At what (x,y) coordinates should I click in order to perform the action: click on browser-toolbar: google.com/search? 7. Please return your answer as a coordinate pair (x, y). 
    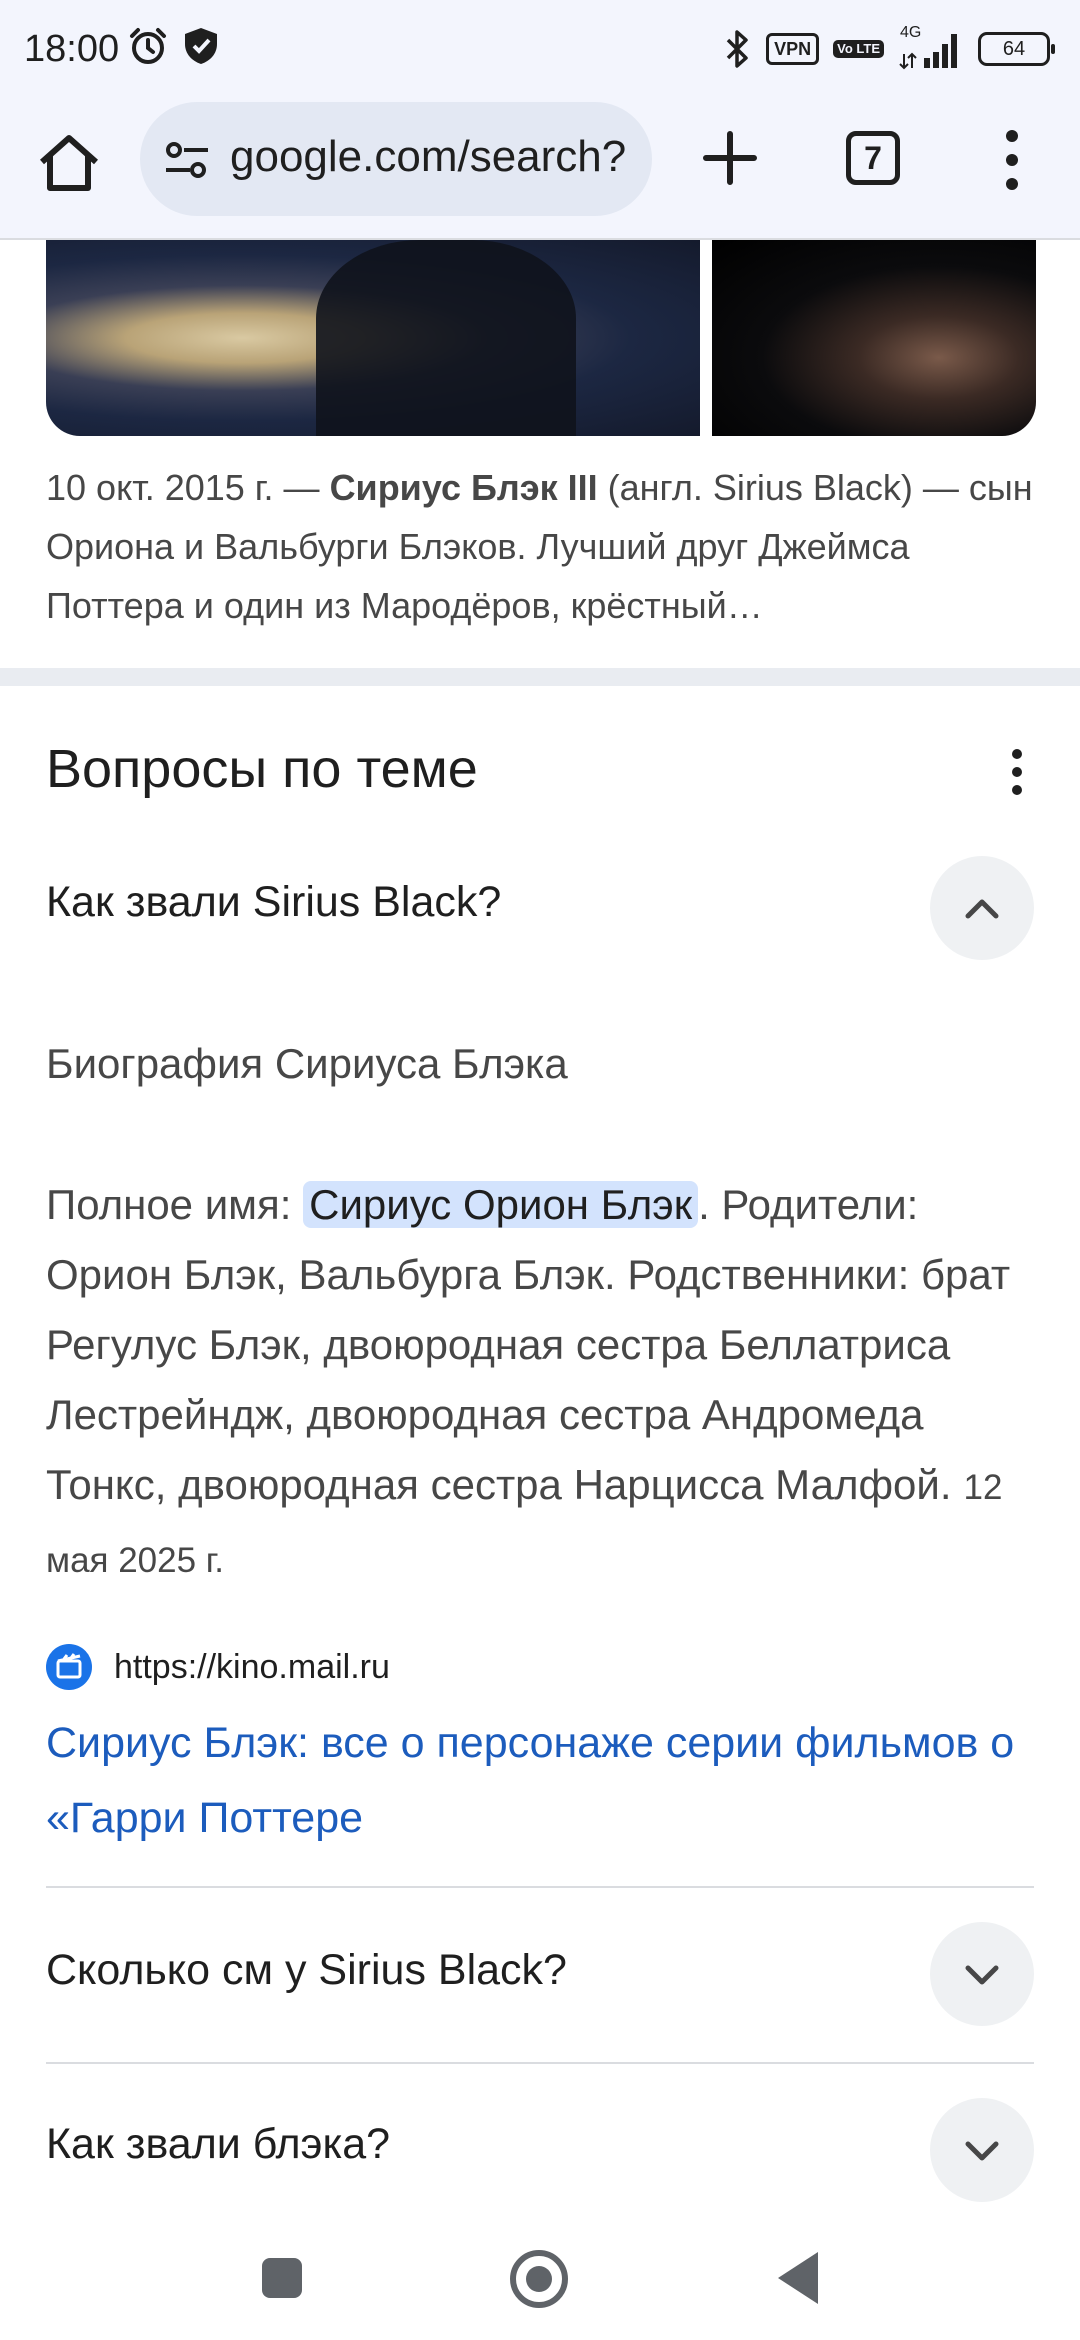
    Looking at the image, I should click on (540, 170).